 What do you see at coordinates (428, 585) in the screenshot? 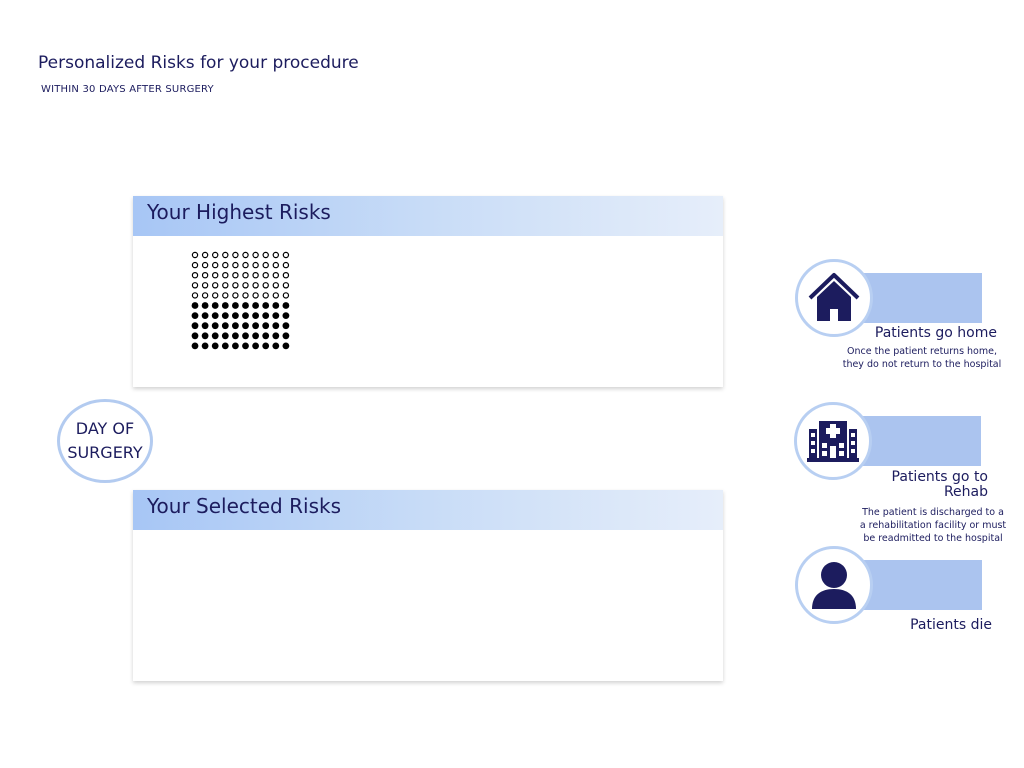
I see `selected-risks-panel: Your Selected Risks` at bounding box center [428, 585].